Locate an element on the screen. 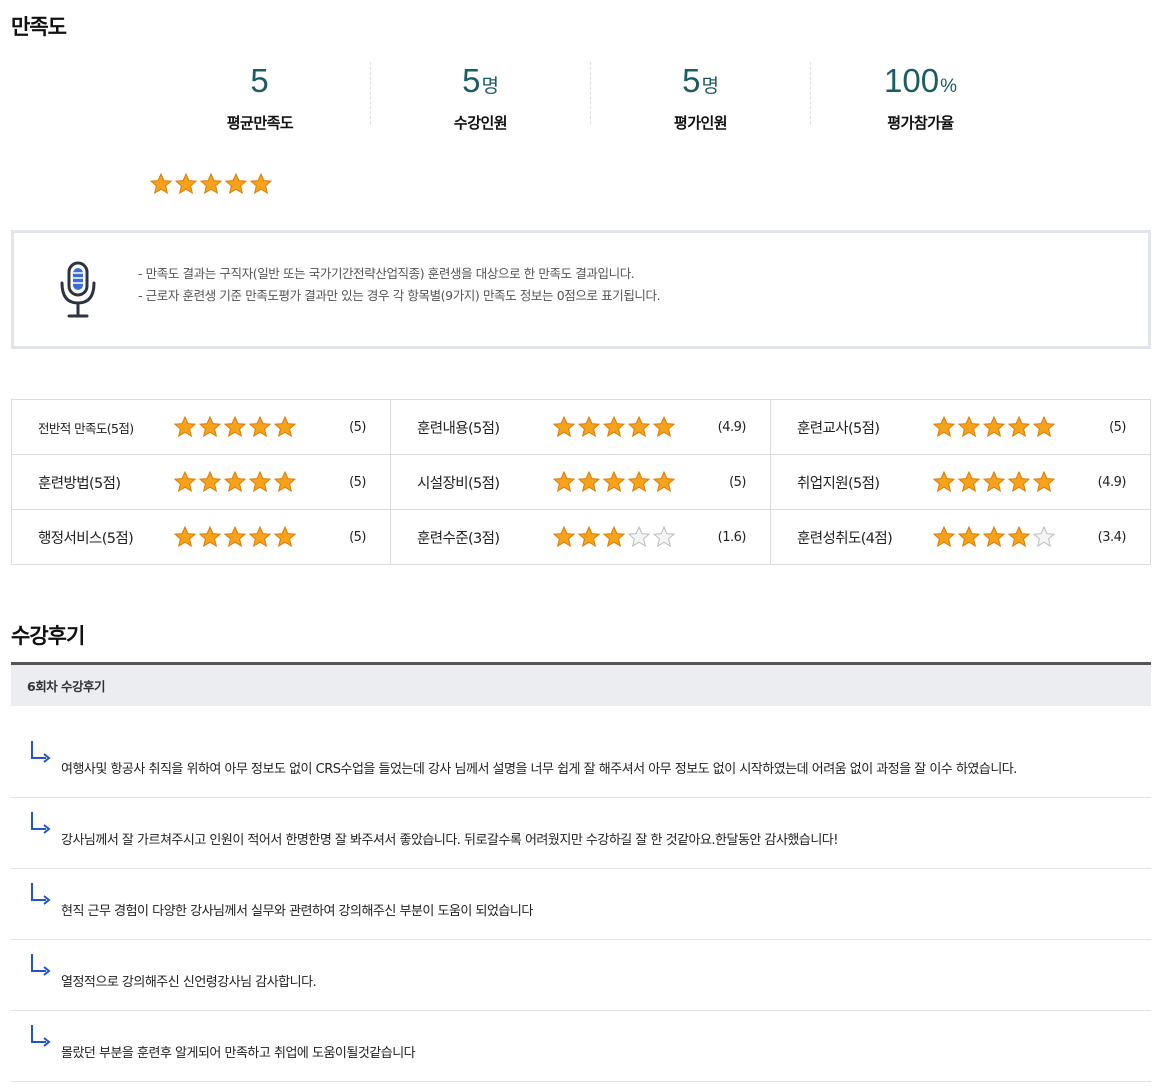 The width and height of the screenshot is (1161, 1092). rating-score: (1.6) is located at coordinates (732, 537).